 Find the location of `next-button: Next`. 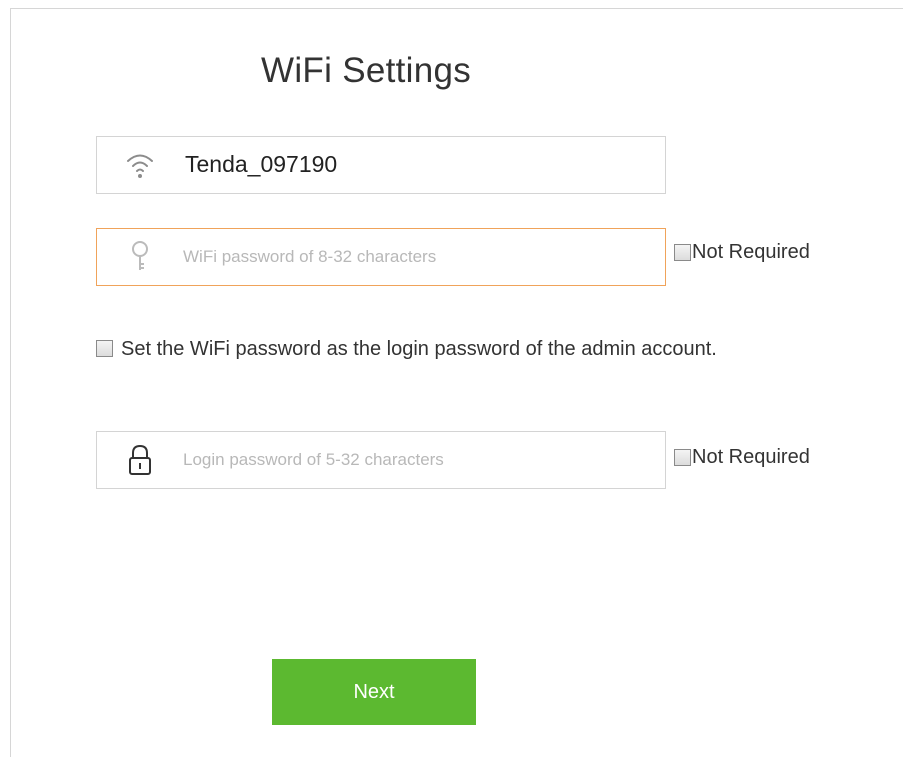

next-button: Next is located at coordinates (374, 692).